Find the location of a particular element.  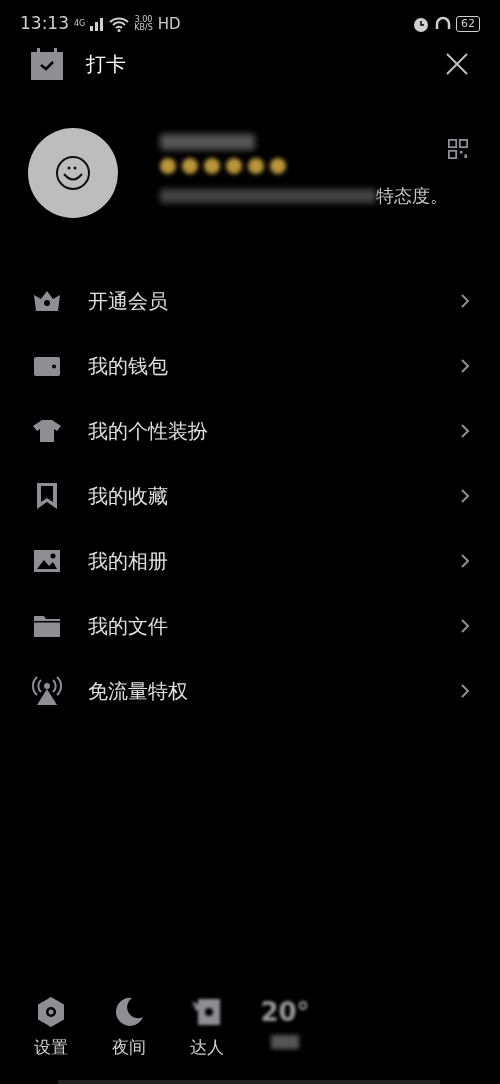

menu-item: 我的文件 is located at coordinates (250, 625).